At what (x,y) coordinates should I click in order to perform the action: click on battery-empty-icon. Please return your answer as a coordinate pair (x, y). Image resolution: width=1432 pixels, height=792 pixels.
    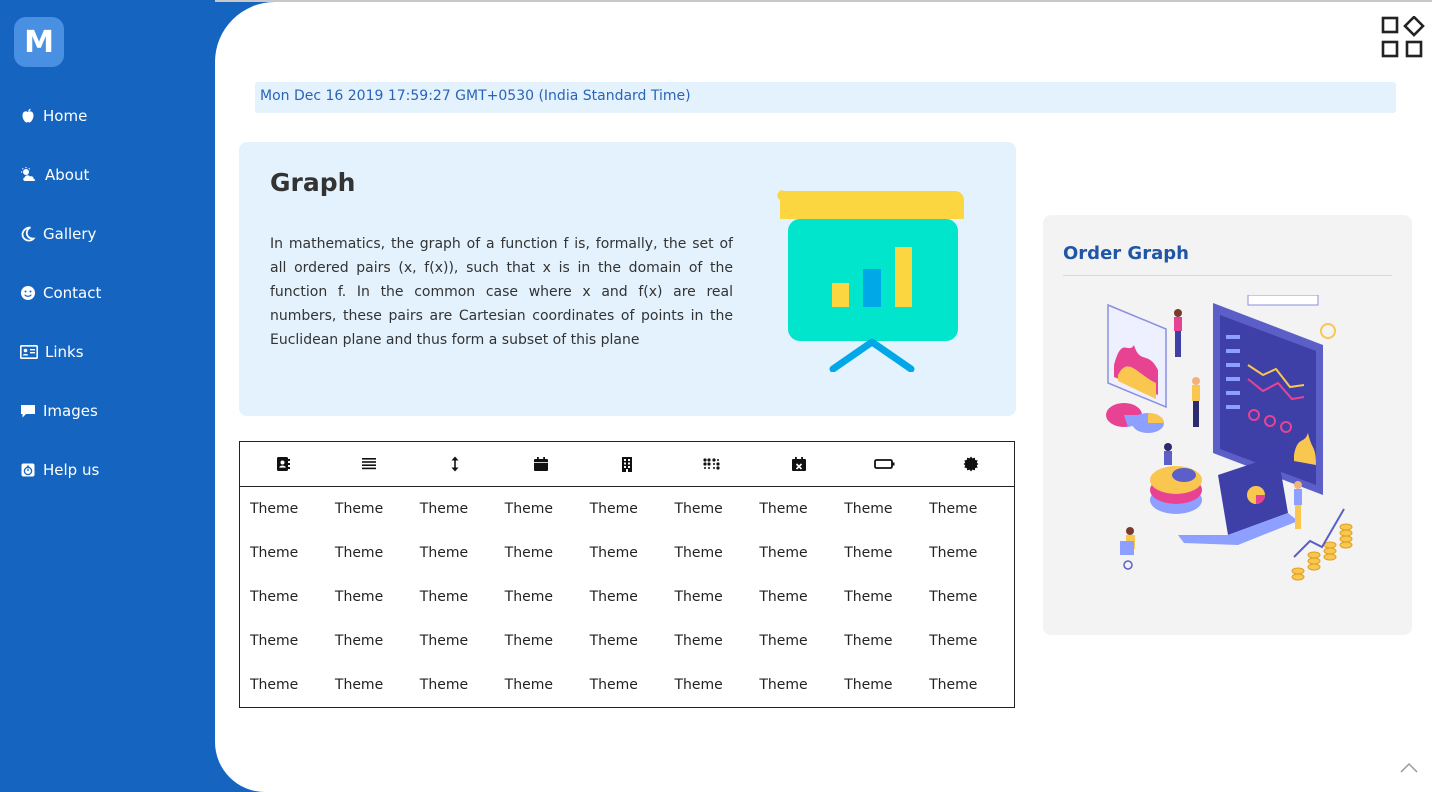
    Looking at the image, I should click on (884, 464).